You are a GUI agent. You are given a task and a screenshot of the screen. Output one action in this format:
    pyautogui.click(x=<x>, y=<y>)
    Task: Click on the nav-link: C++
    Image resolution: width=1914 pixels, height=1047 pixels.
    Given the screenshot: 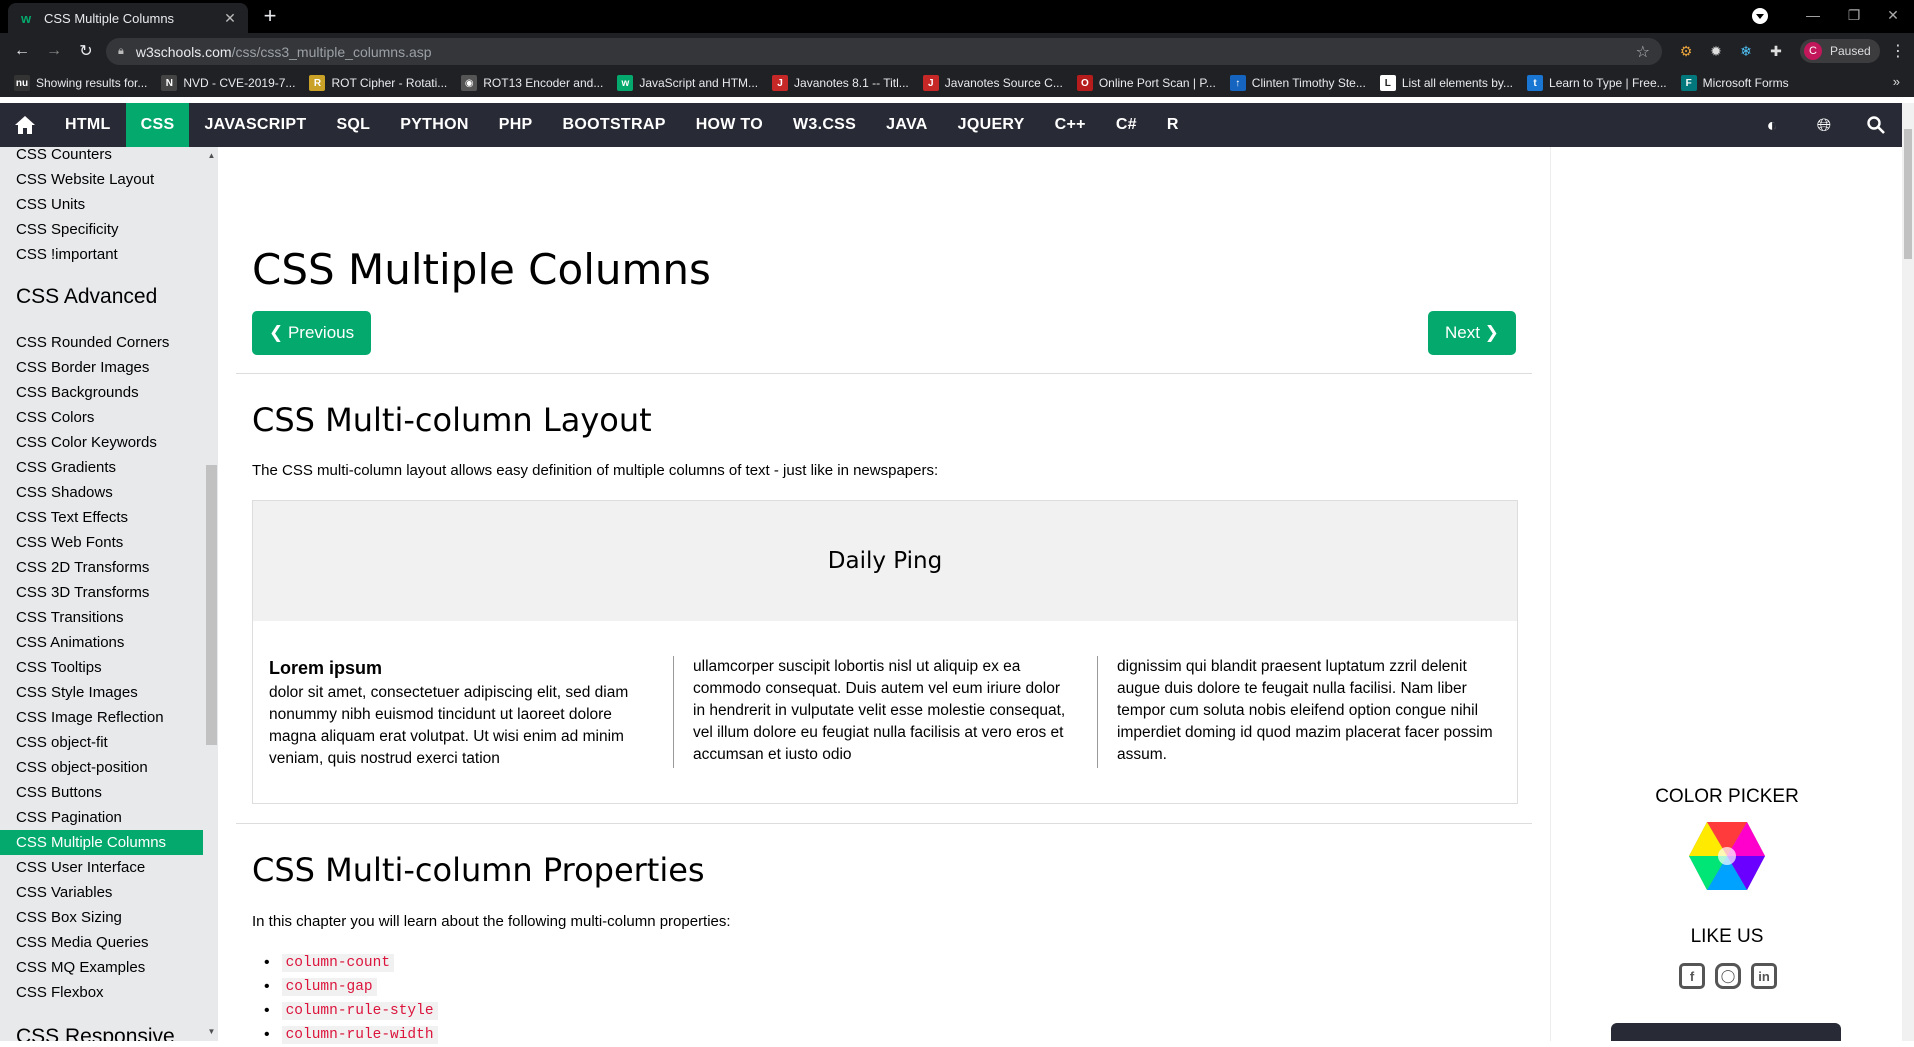 What is the action you would take?
    pyautogui.click(x=1070, y=125)
    